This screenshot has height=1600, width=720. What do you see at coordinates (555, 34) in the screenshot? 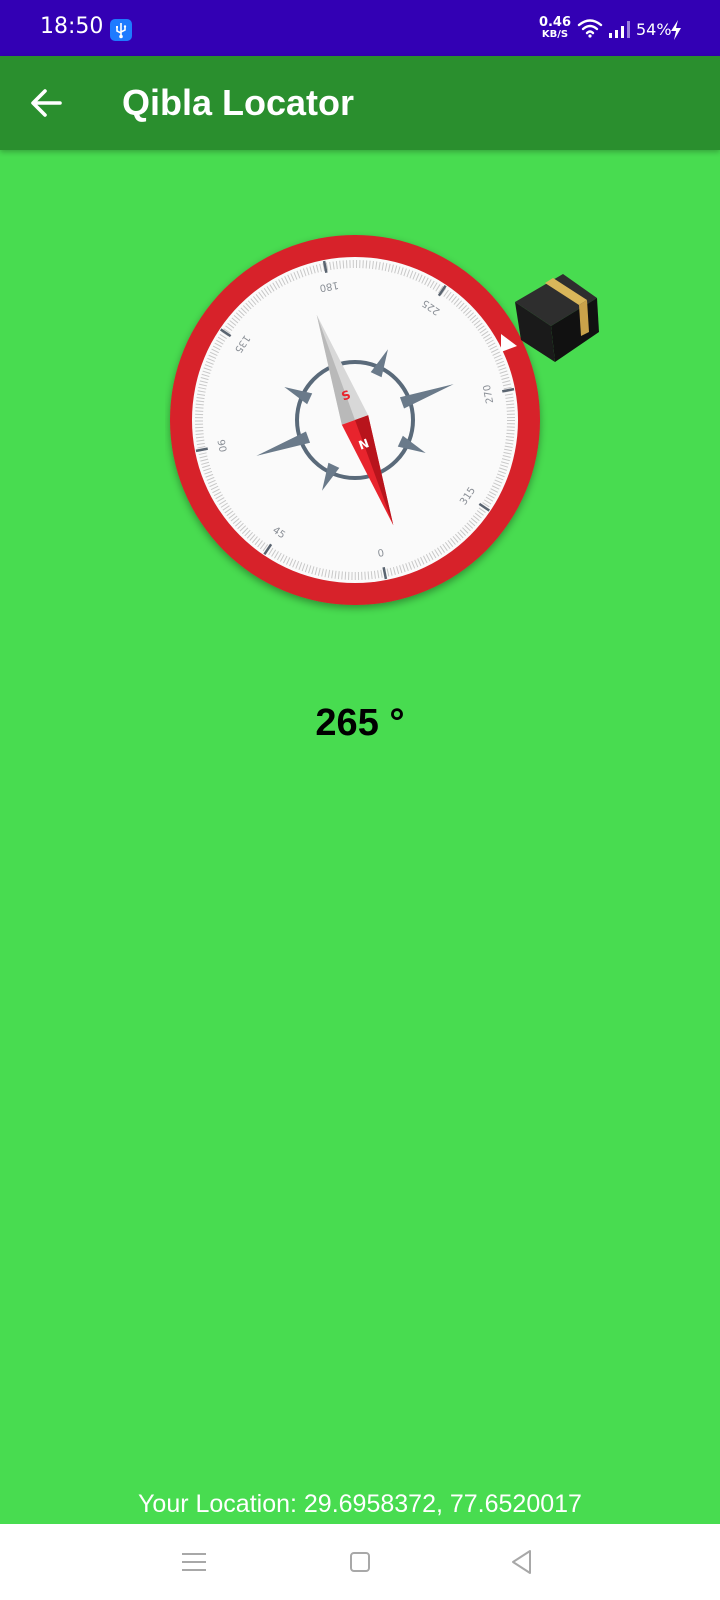
I see `network-speed-unit: KB/S` at bounding box center [555, 34].